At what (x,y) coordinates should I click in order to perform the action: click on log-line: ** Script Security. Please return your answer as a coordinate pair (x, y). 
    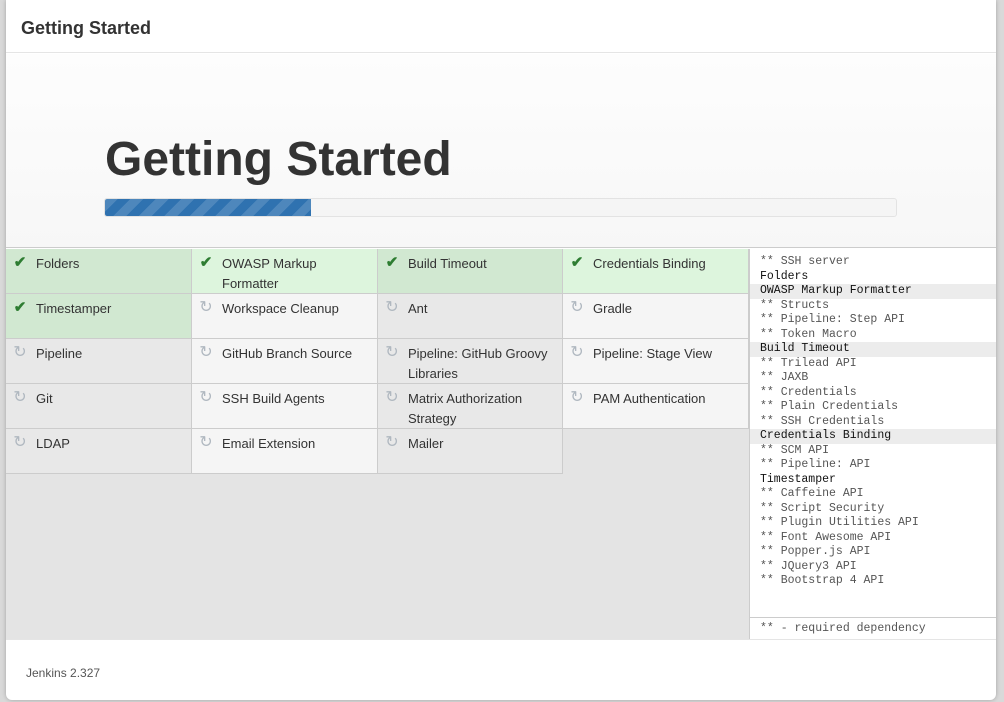
    Looking at the image, I should click on (822, 508).